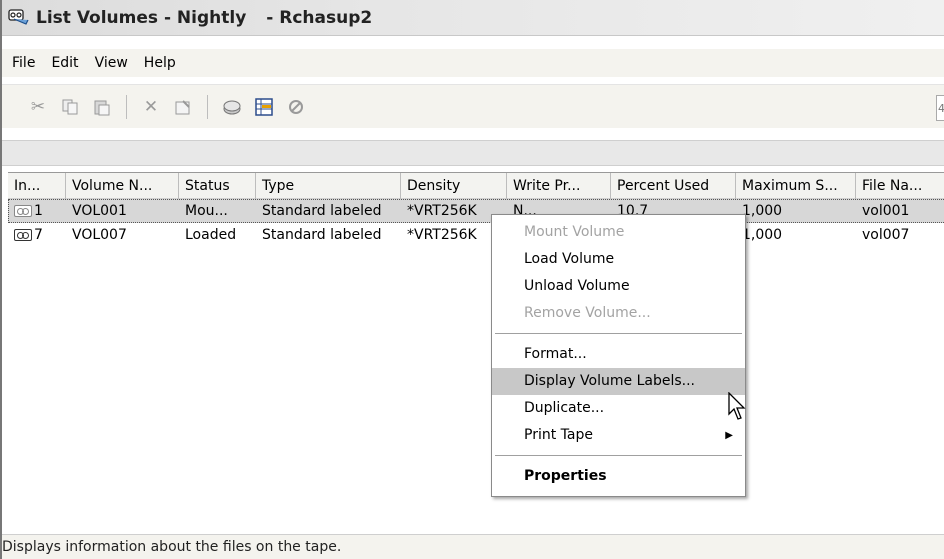 This screenshot has height=559, width=944. Describe the element at coordinates (18, 16) in the screenshot. I see `tape-volume-app-icon` at that location.